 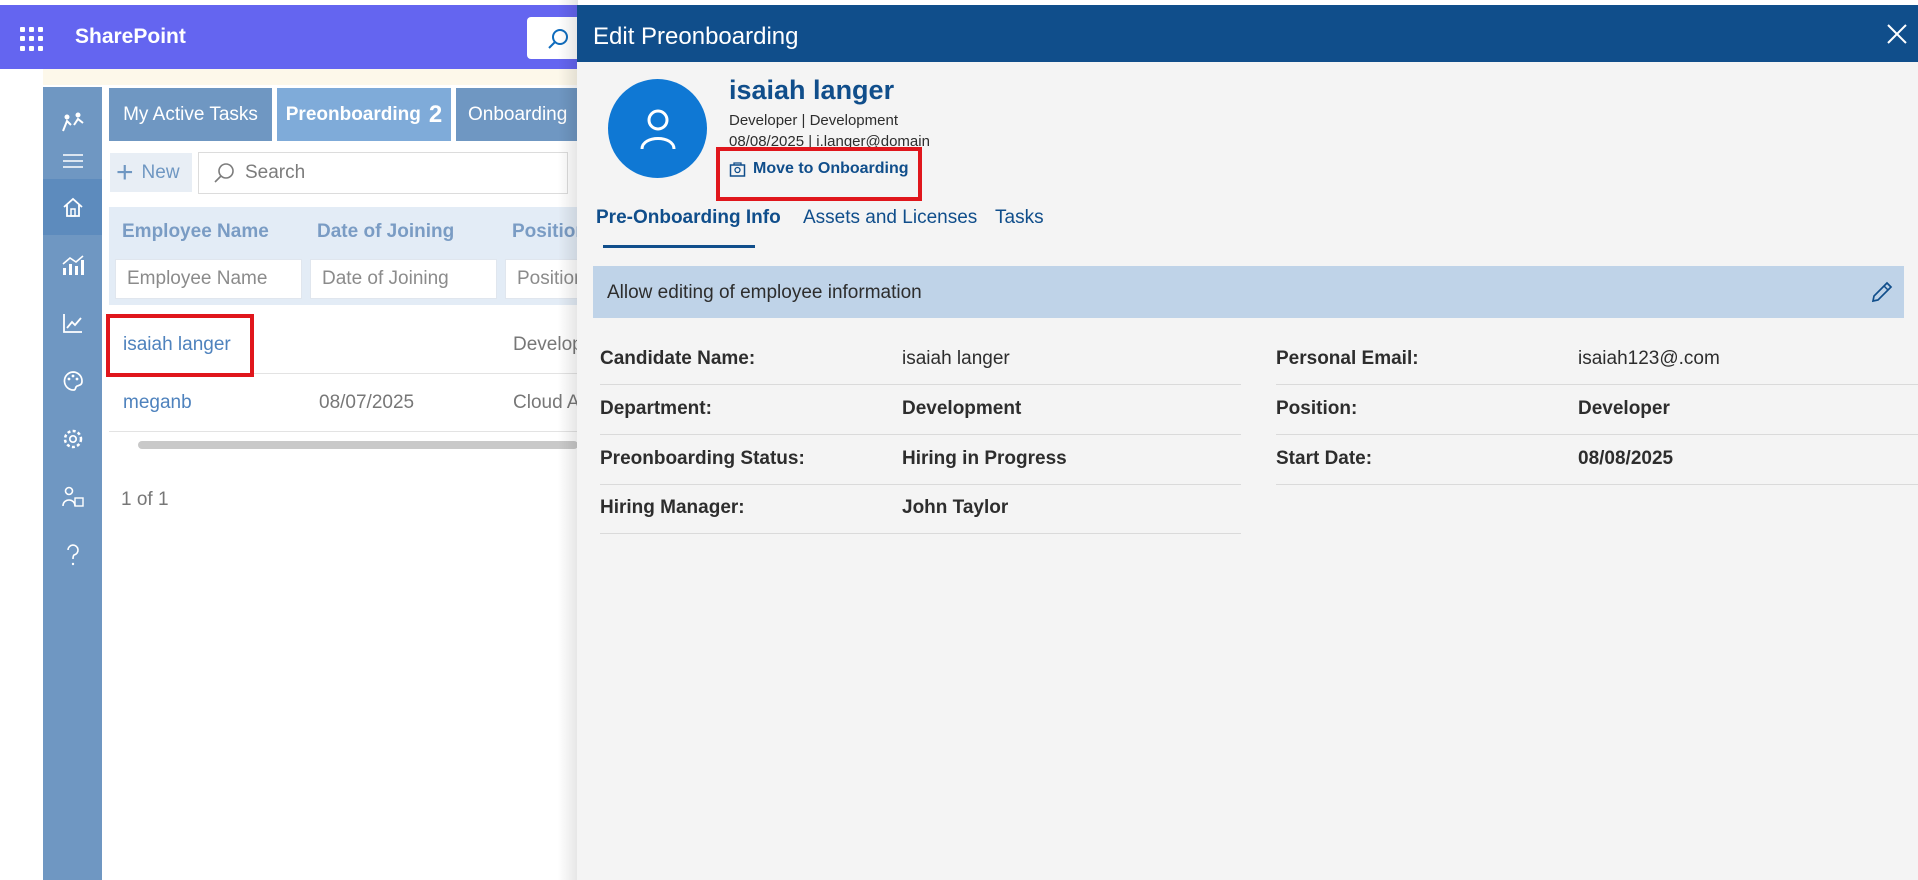 I want to click on person-icon, so click(x=657, y=129).